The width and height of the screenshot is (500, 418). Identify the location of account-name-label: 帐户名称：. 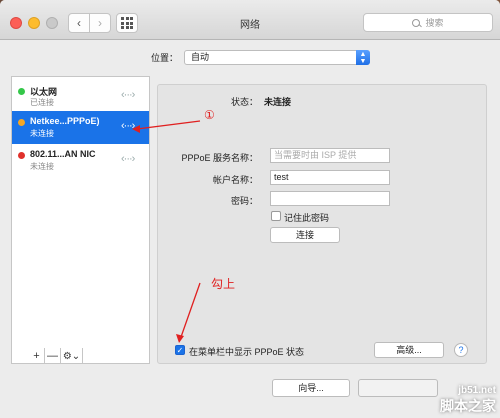
(235, 180).